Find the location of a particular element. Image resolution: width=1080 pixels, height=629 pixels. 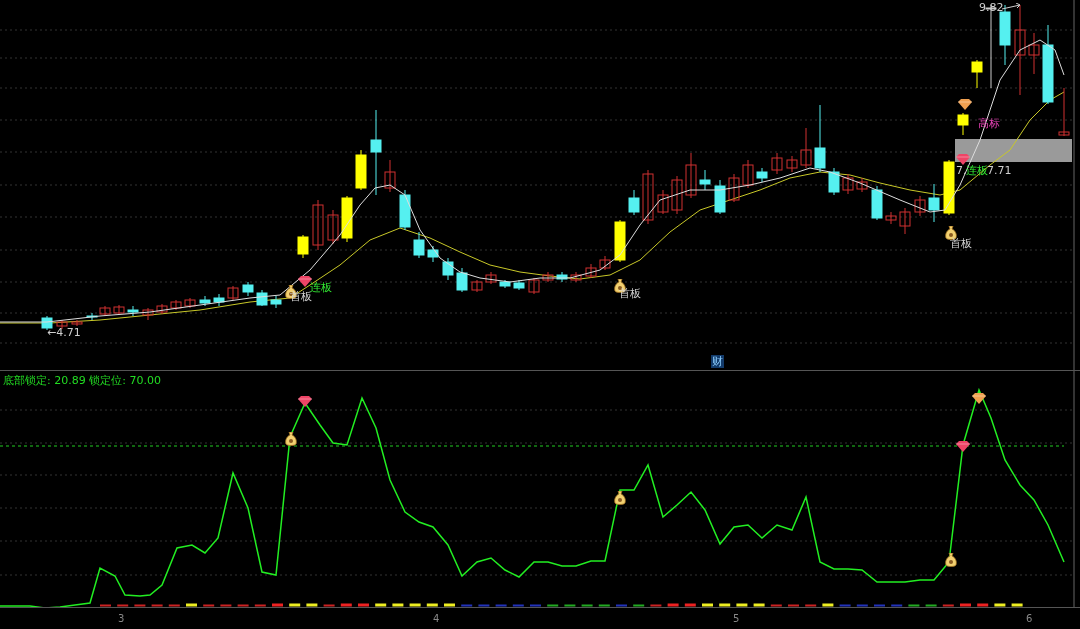

arrow-icon is located at coordinates (1012, 7).